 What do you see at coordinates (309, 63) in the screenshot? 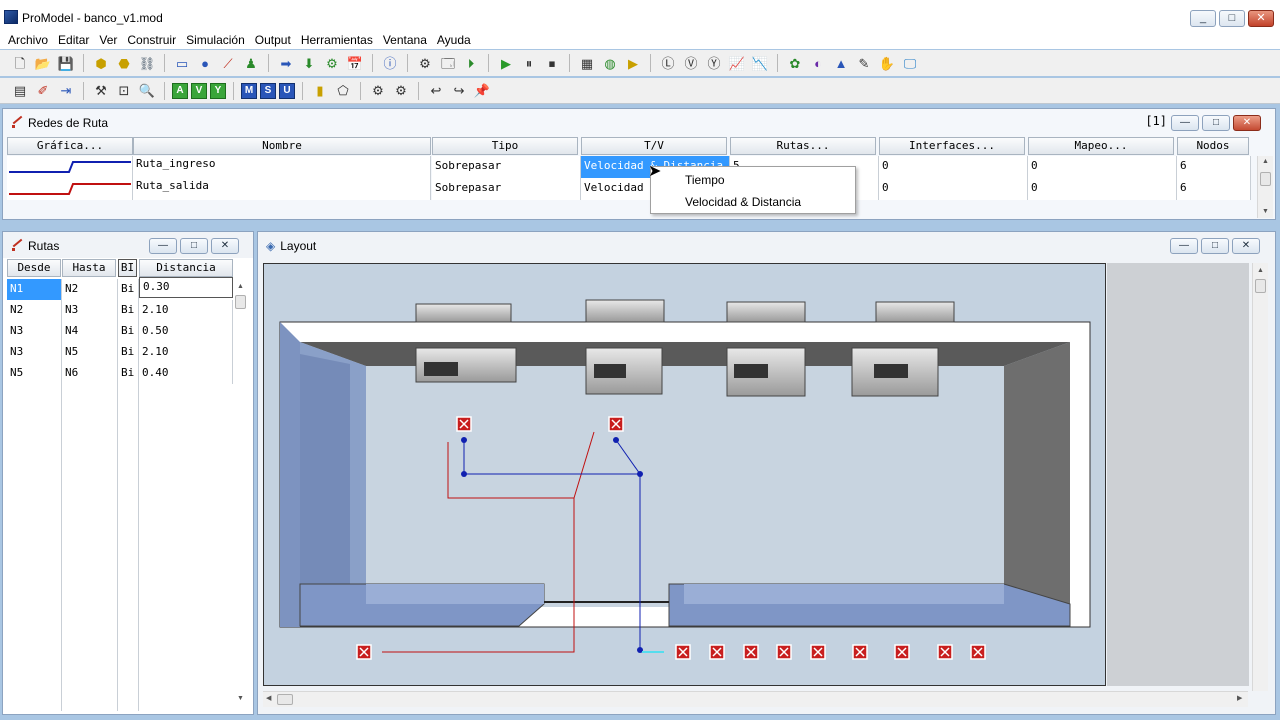
I see `arrivals-icon: ⬇` at bounding box center [309, 63].